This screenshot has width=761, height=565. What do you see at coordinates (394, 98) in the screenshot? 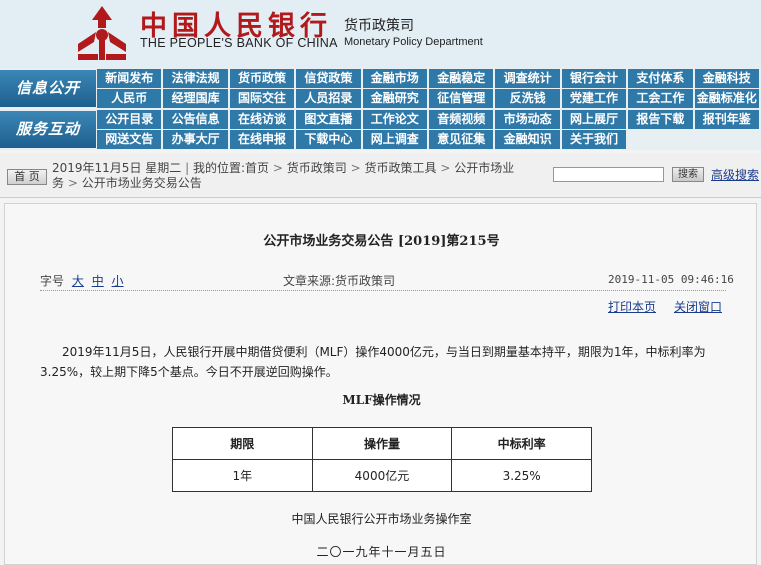
I see `nav-item: 金融研究` at bounding box center [394, 98].